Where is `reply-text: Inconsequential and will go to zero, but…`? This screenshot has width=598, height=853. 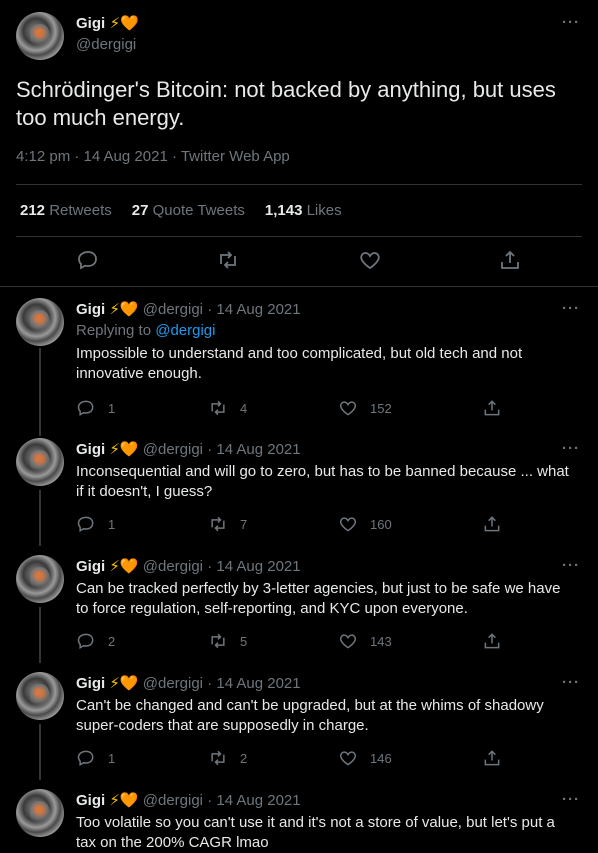
reply-text: Inconsequential and will go to zero, but… is located at coordinates (322, 481).